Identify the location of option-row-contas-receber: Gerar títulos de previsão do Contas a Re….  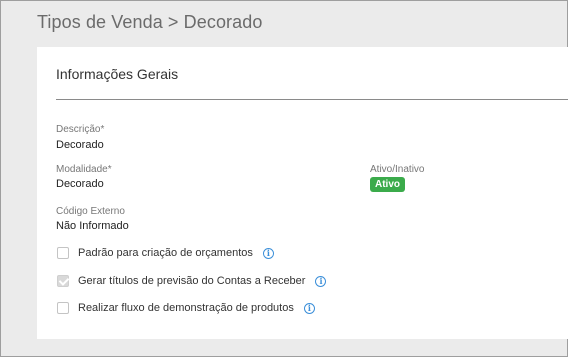
(192, 281).